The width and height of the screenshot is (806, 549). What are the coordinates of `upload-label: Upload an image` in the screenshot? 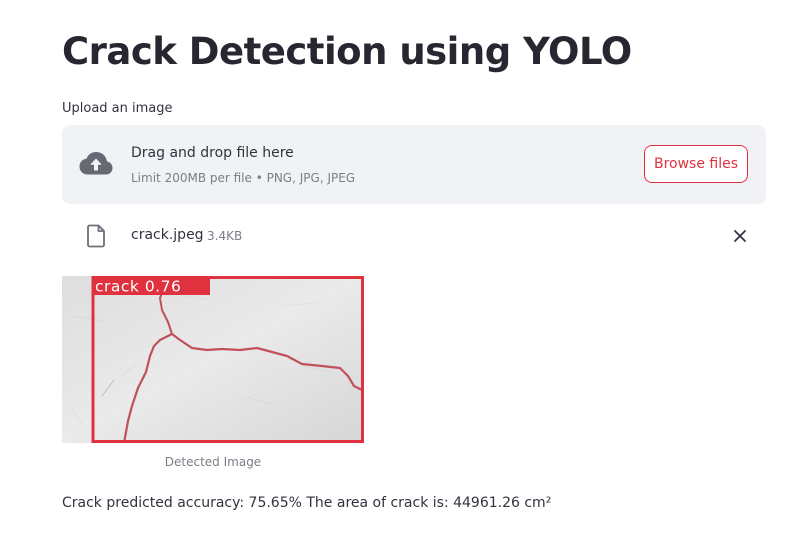 It's located at (117, 108).